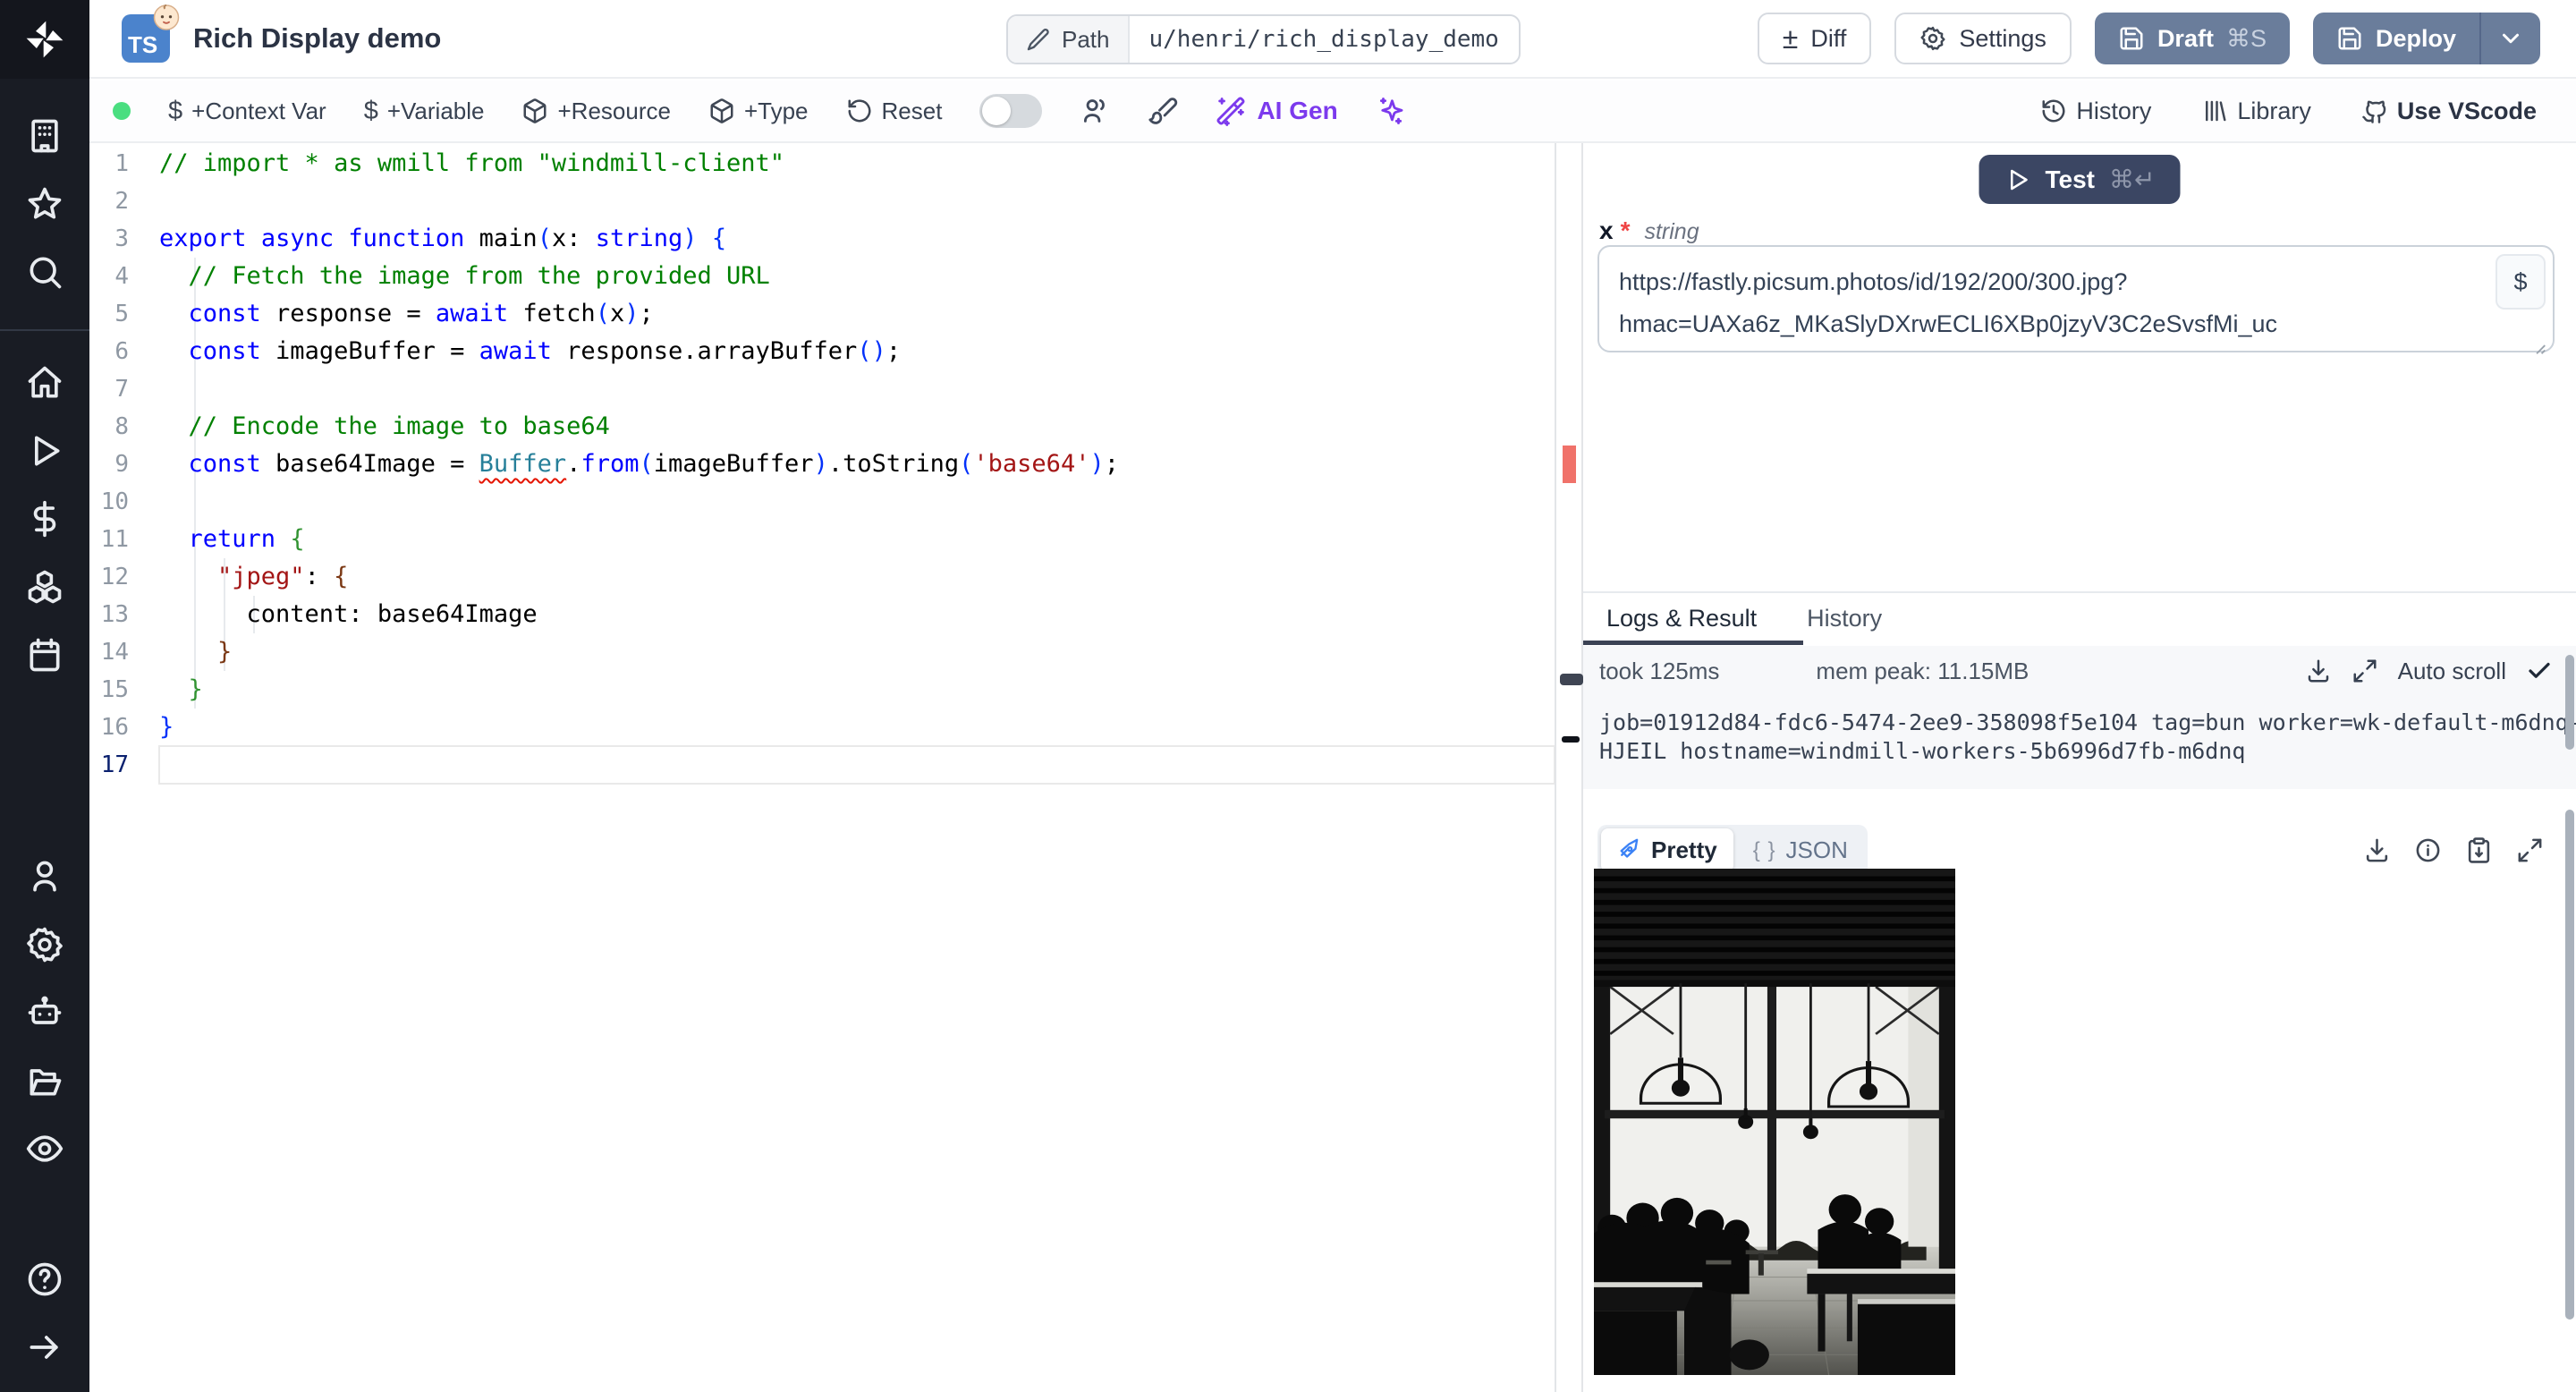  What do you see at coordinates (997, 111) in the screenshot?
I see `toggle-knob` at bounding box center [997, 111].